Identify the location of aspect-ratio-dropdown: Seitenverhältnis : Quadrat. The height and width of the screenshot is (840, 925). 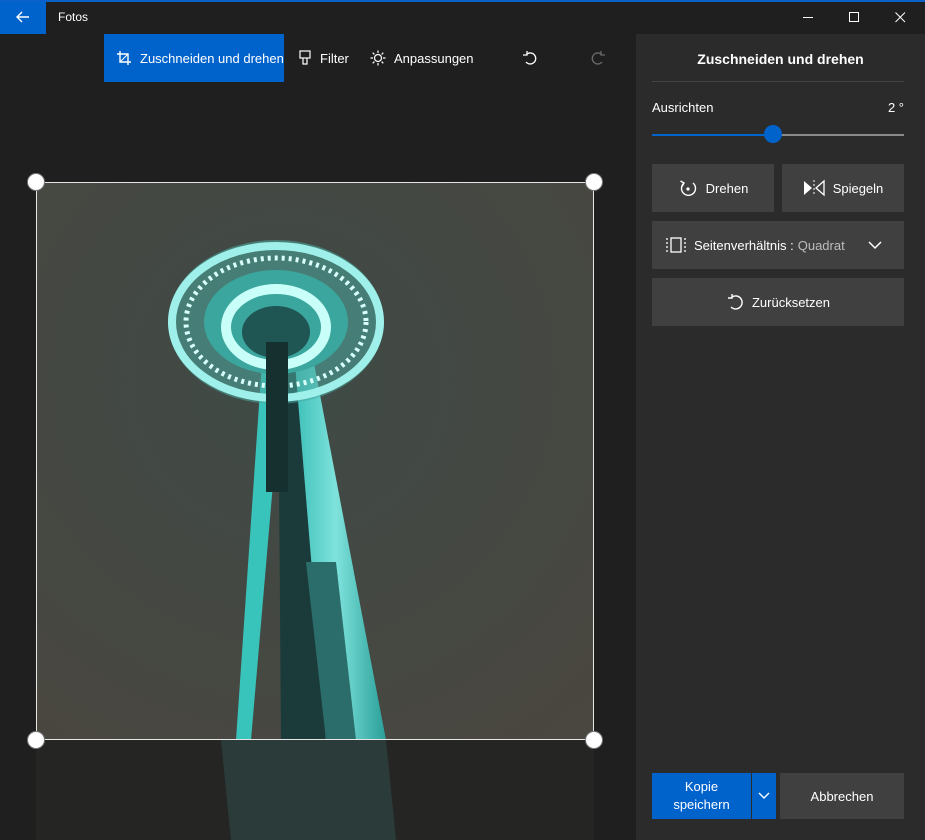
(778, 245).